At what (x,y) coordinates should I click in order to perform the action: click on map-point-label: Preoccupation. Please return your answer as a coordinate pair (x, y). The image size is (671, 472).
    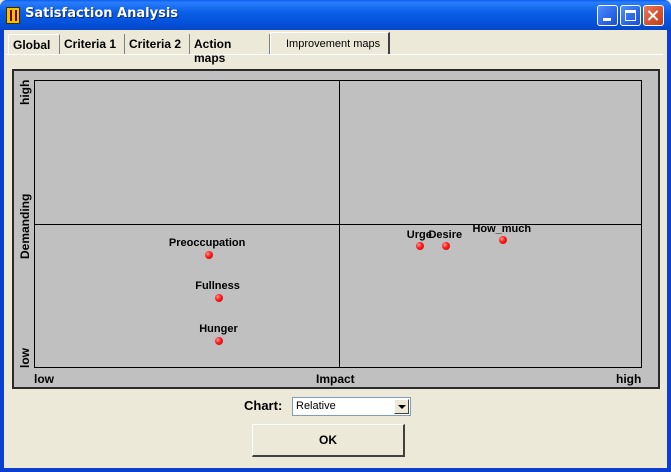
    Looking at the image, I should click on (207, 242).